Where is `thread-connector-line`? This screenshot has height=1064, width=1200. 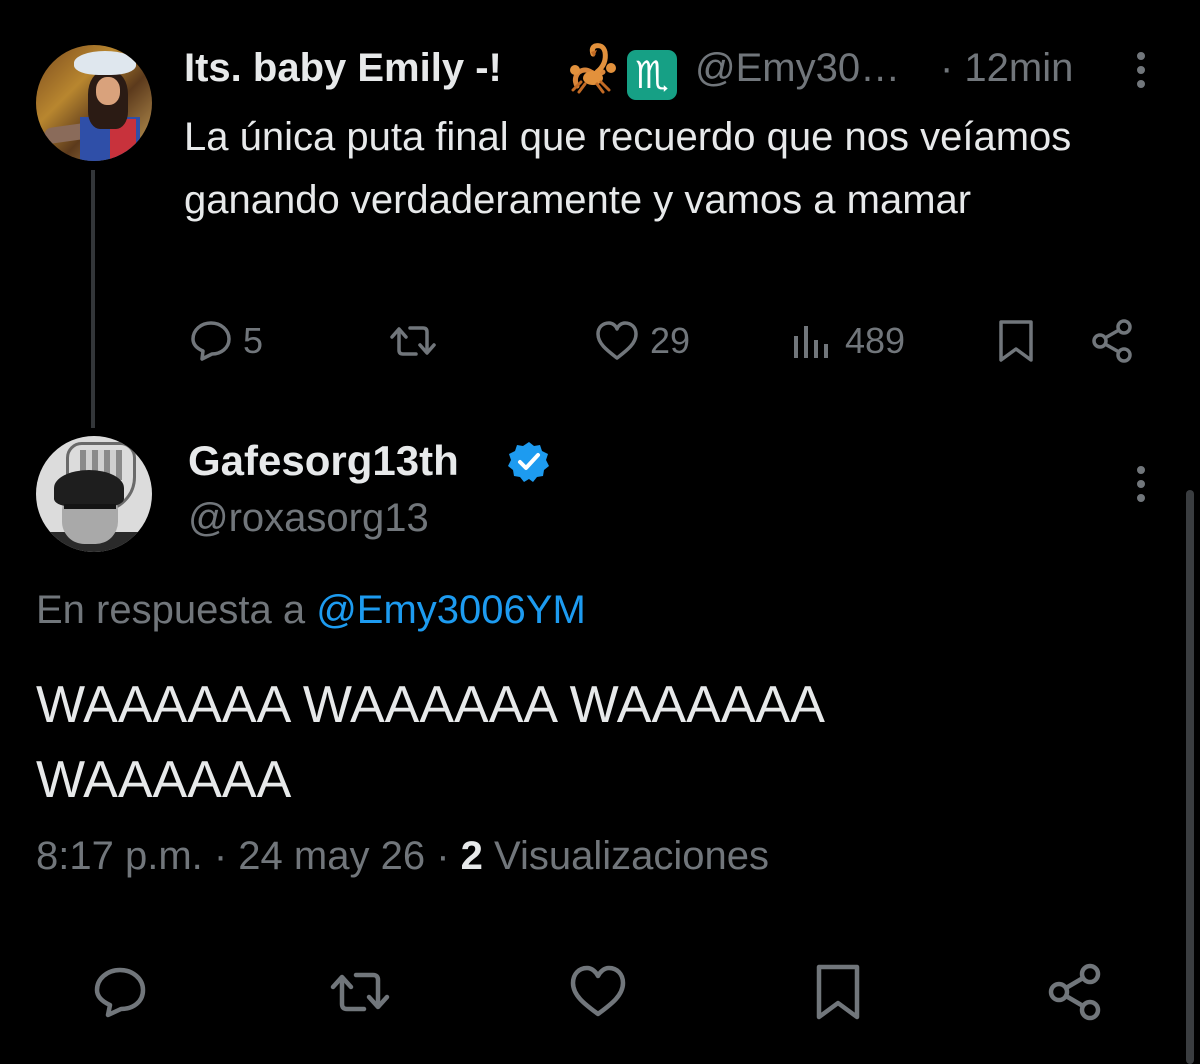
thread-connector-line is located at coordinates (93, 299).